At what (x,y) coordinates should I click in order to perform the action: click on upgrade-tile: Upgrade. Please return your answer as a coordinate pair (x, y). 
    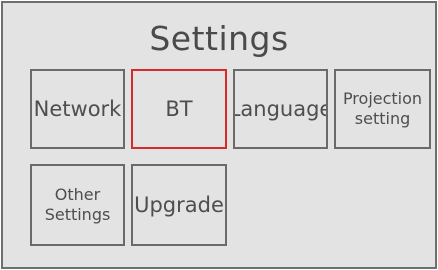
    Looking at the image, I should click on (179, 205).